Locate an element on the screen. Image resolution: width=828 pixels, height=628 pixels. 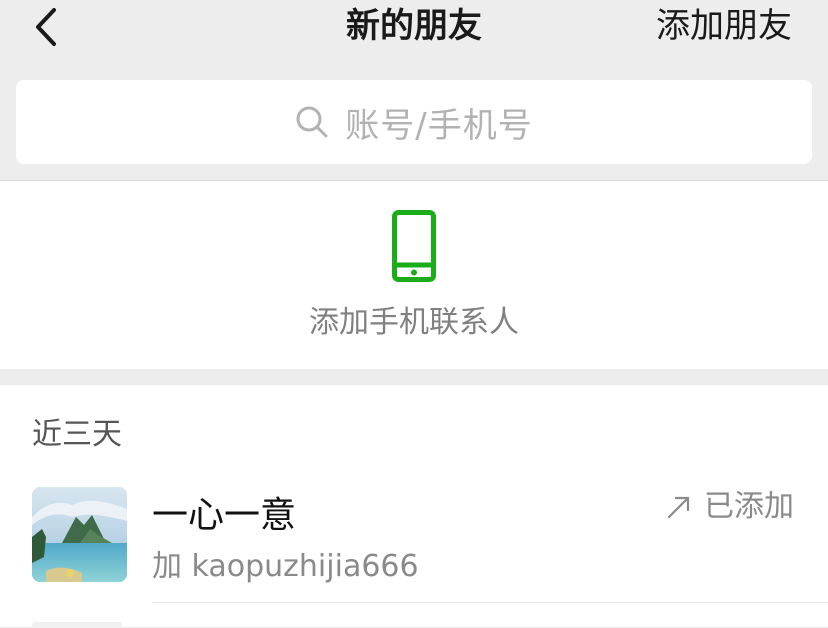
mobile-phone-icon is located at coordinates (414, 246).